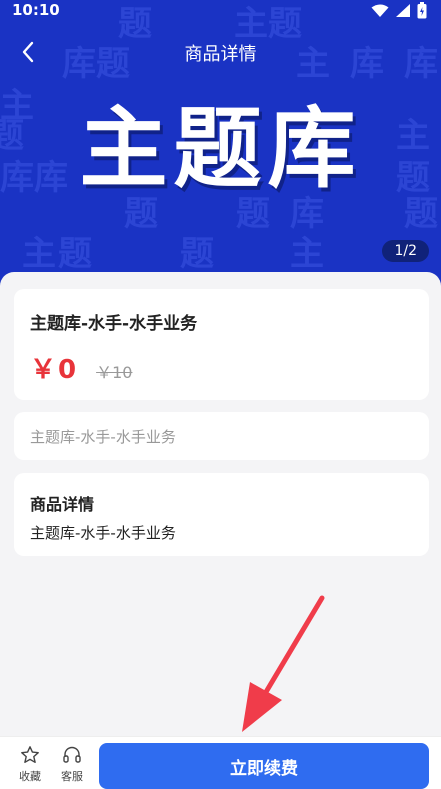  I want to click on battery-icon, so click(422, 10).